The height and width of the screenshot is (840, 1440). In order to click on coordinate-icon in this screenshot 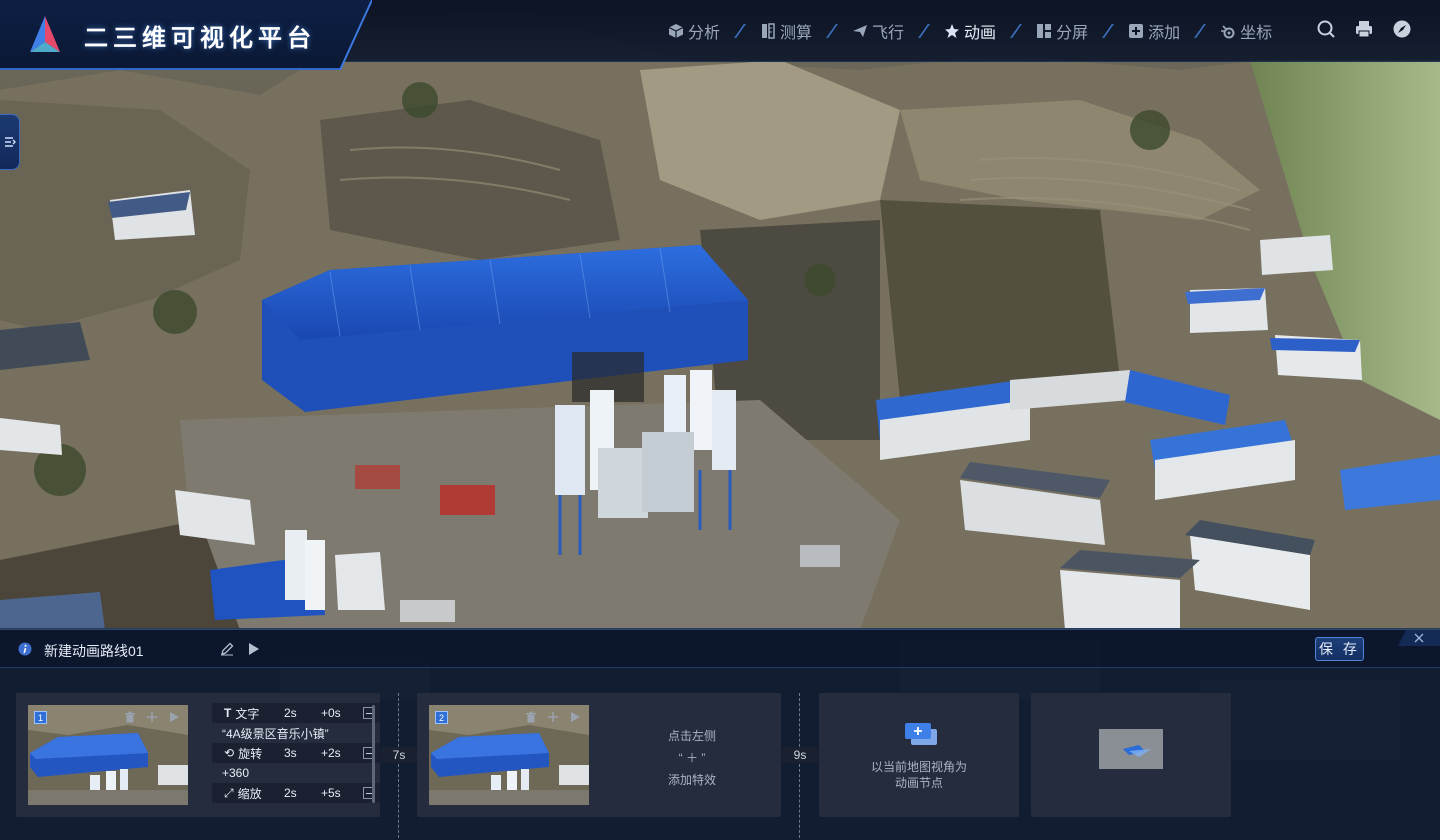, I will do `click(1228, 32)`.